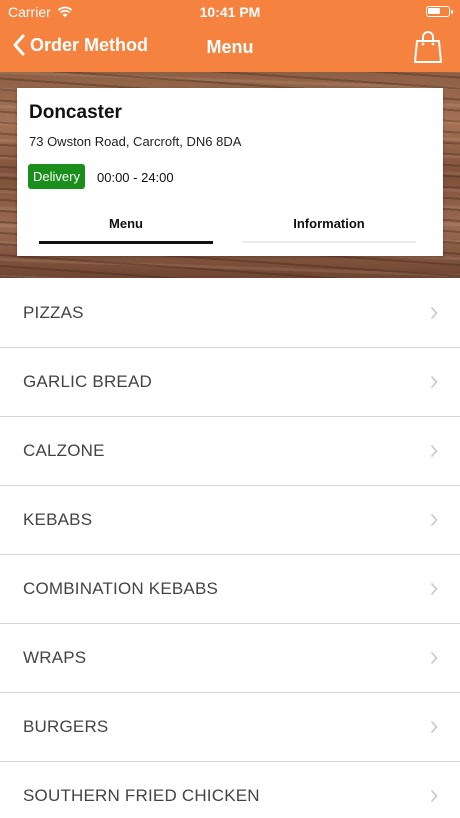  I want to click on tab-information-indicator, so click(329, 242).